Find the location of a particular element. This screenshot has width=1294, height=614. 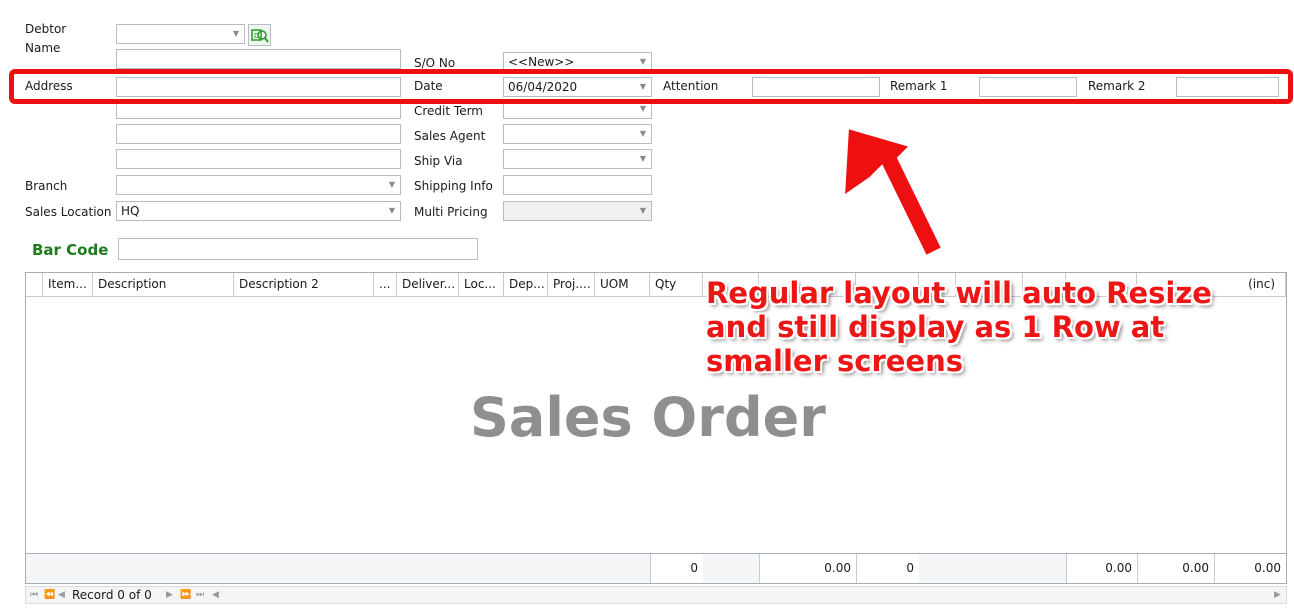

search-debtor-icon: D is located at coordinates (259, 35).